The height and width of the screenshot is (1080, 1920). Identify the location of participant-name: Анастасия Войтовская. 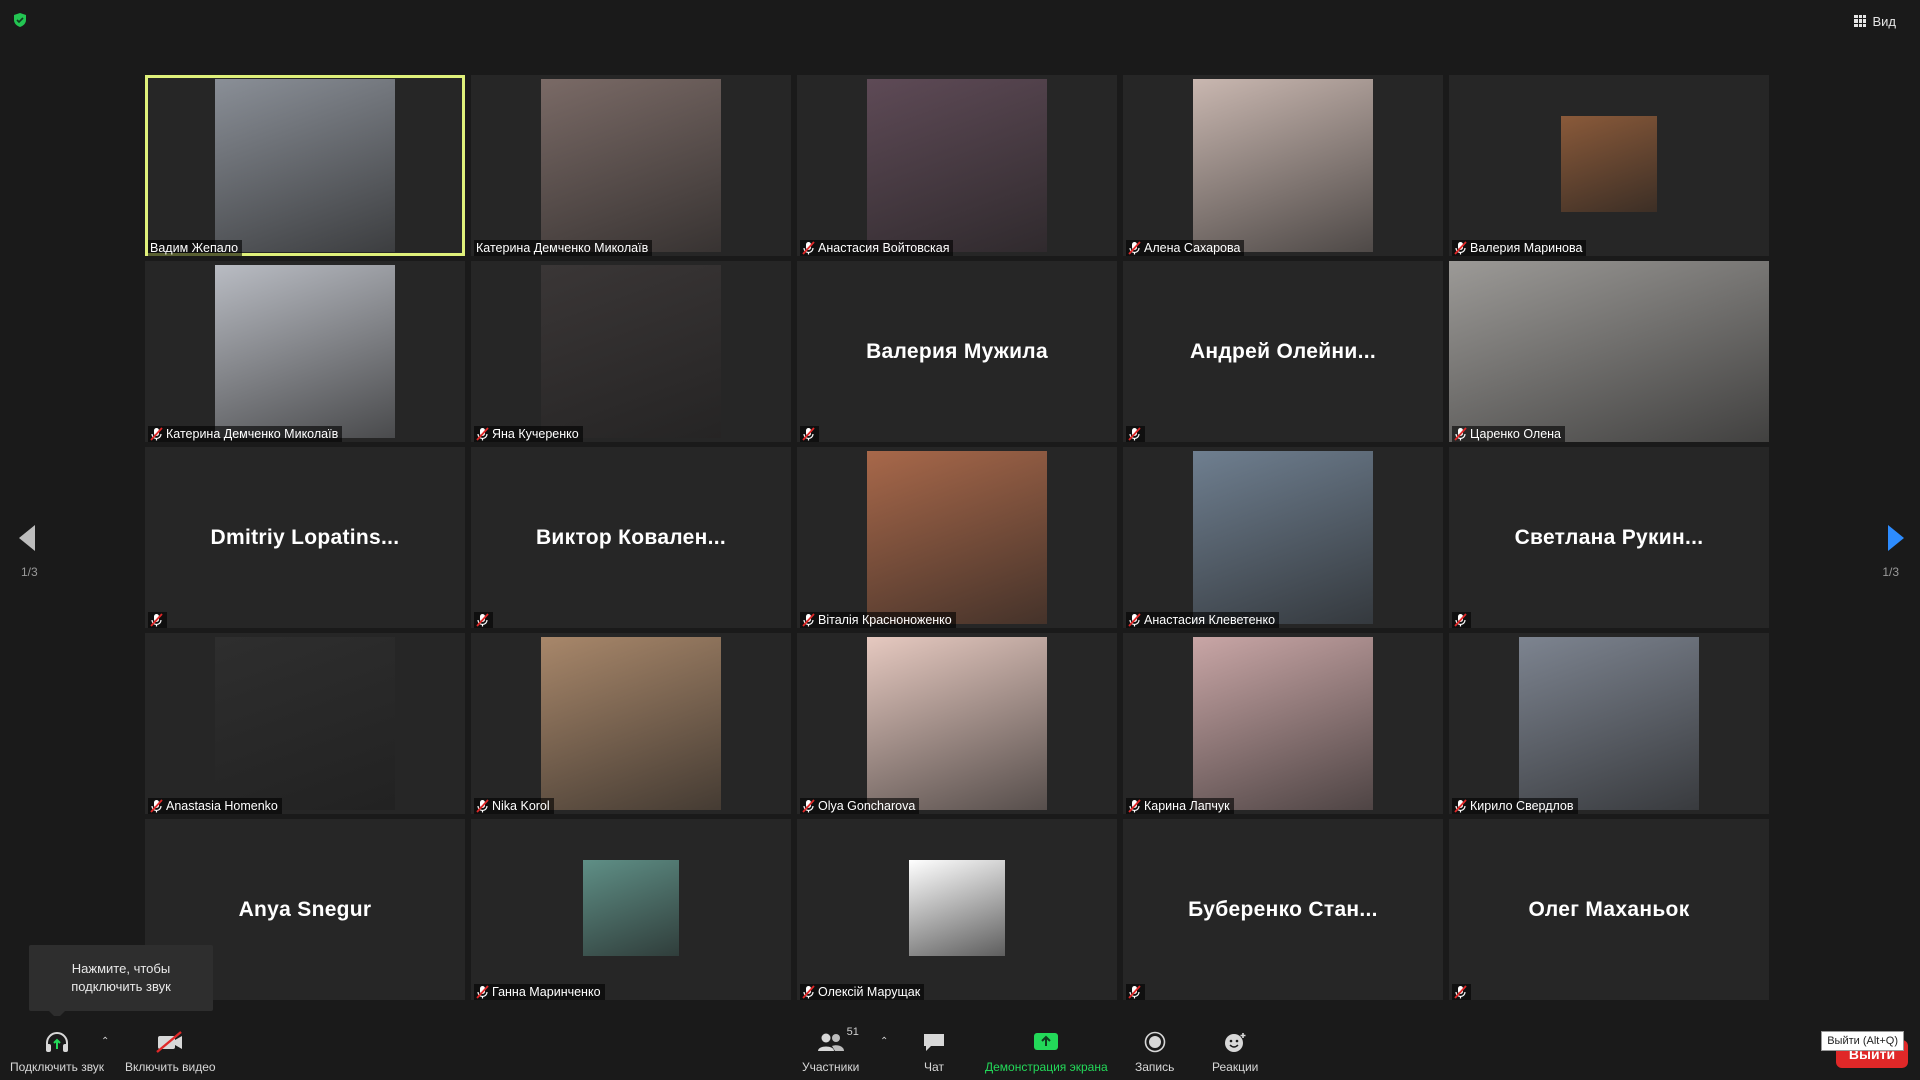
(884, 248).